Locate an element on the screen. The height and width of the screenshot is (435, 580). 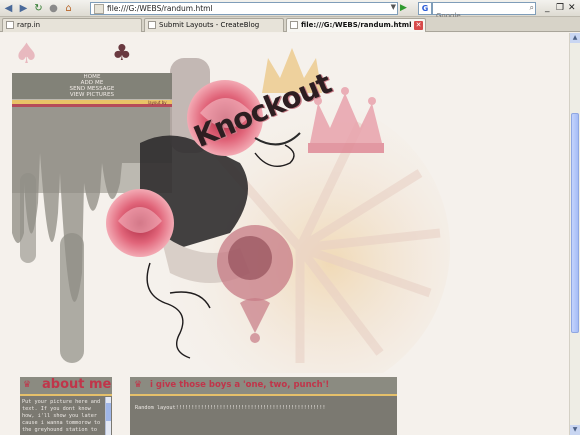
search-box: ⌕ is located at coordinates (484, 12).